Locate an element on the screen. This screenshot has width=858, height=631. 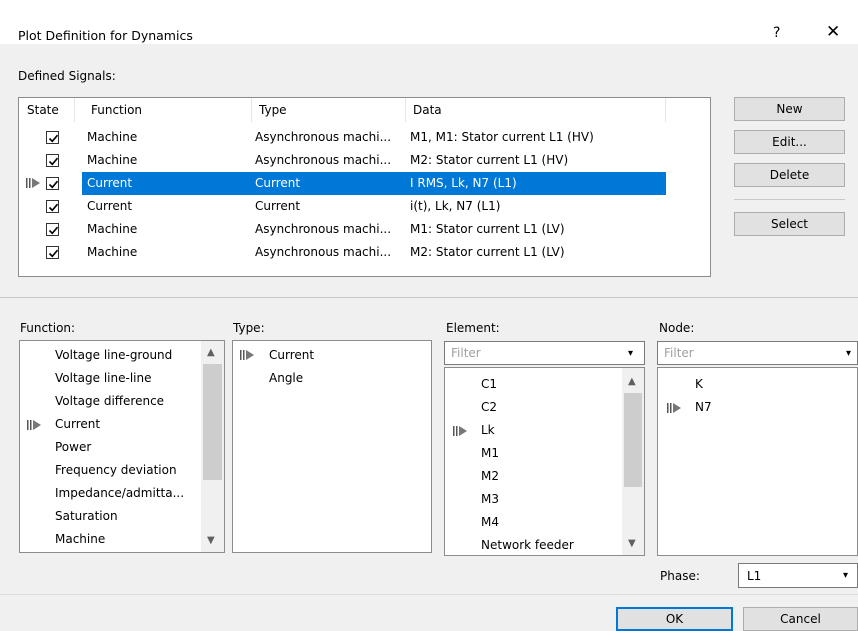
current-row-marker-icon is located at coordinates (34, 184).